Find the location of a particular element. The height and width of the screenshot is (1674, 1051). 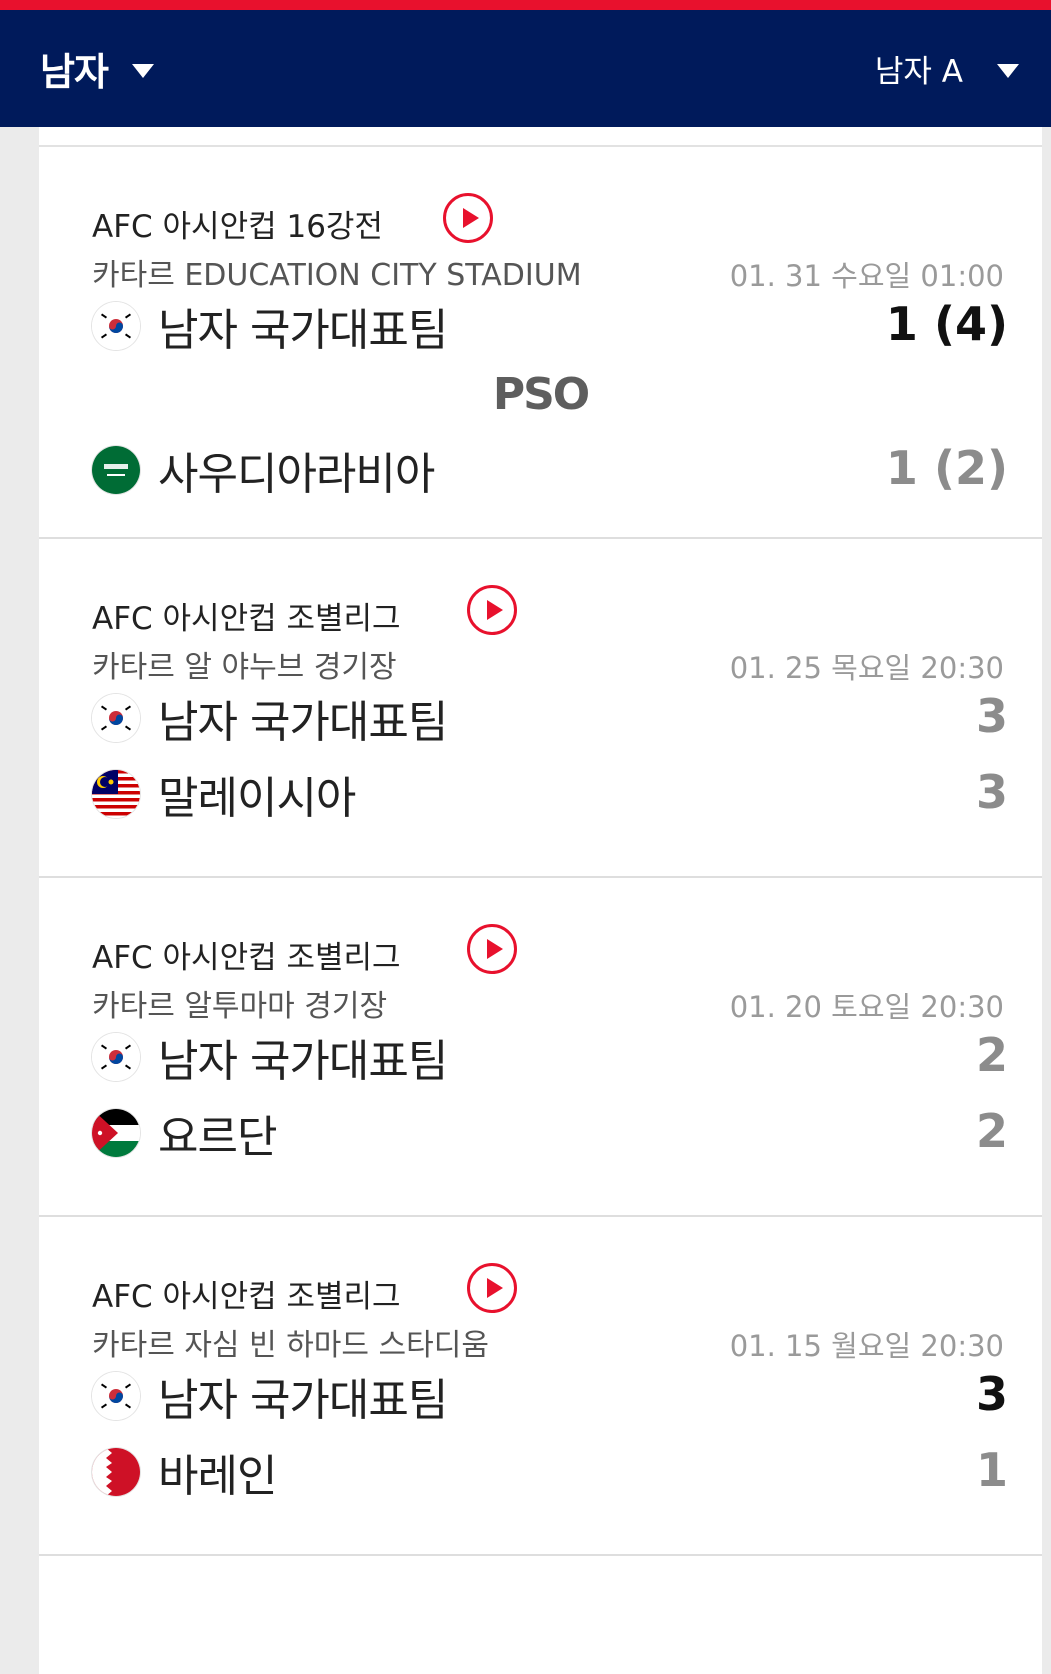

match-datetime: 01. 25 목요일 20:30 is located at coordinates (866, 668).